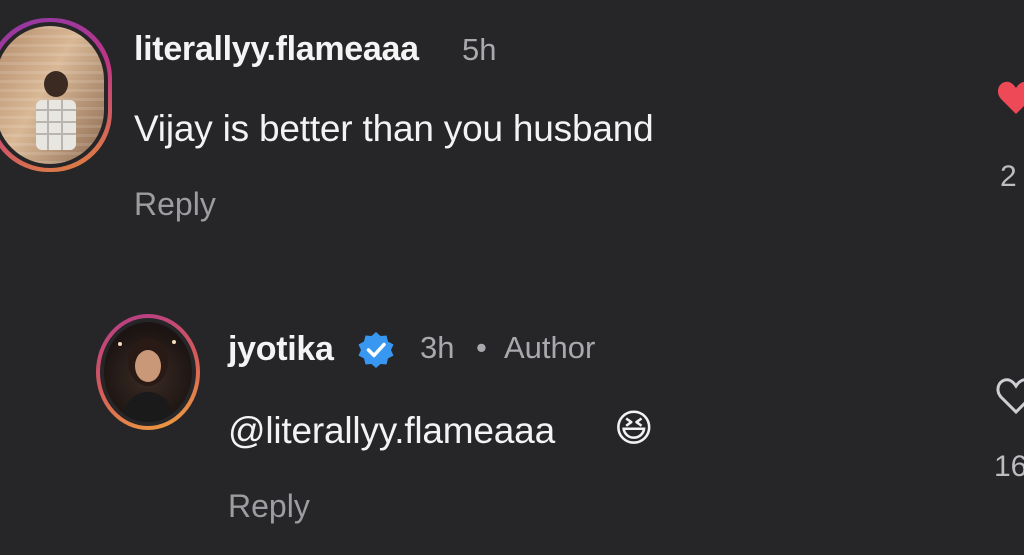  What do you see at coordinates (550, 347) in the screenshot?
I see `author-badge: Author` at bounding box center [550, 347].